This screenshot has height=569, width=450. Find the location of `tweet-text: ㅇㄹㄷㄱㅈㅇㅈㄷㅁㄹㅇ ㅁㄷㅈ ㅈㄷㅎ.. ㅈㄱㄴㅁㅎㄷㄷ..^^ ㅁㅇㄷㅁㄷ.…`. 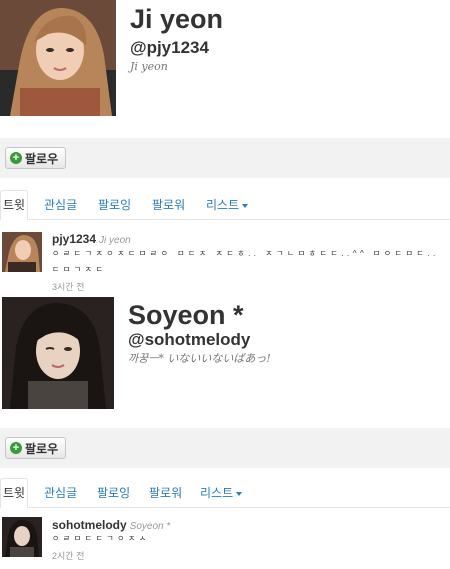

tweet-text: ㅇㄹㄷㄱㅈㅇㅈㄷㅁㄹㅇ ㅁㄷㅈ ㅈㄷㅎ.. ㅈㄱㄴㅁㅎㄷㄷ..^^ ㅁㅇㄷㅁㄷ.… is located at coordinates (245, 261).